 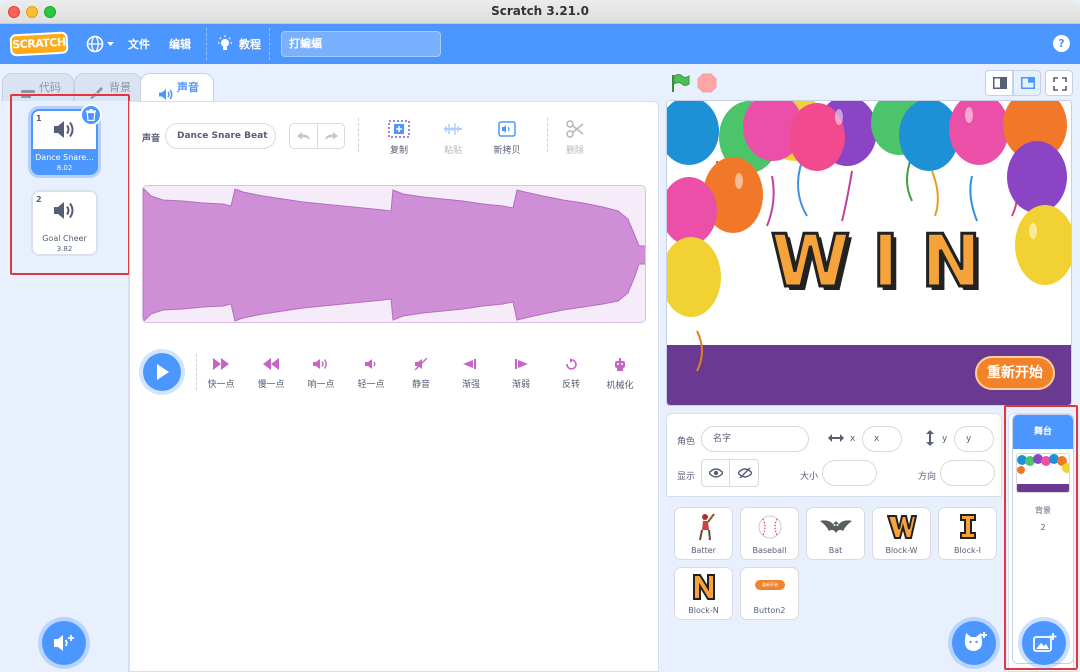 I want to click on effect-fade-in-label: 渐强, so click(x=470, y=385).